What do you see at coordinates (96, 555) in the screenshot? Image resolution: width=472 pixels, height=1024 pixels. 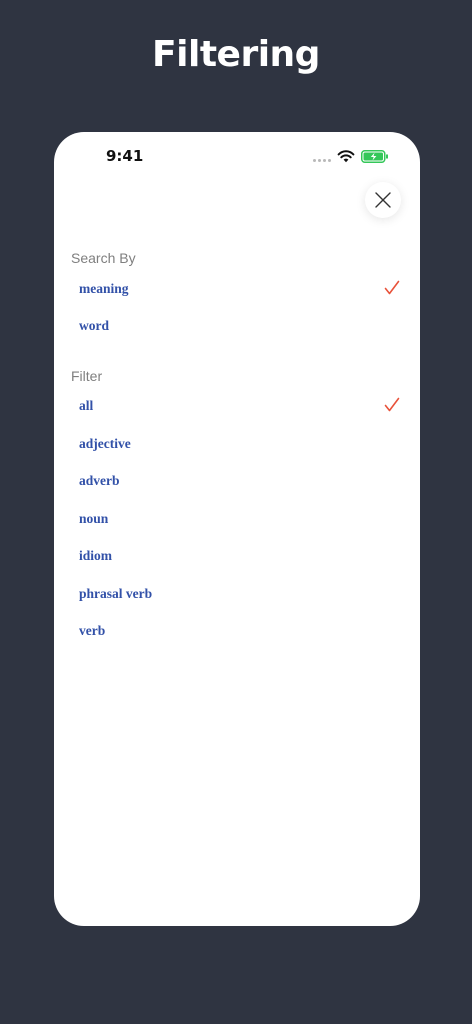 I see `option-label: idiom` at bounding box center [96, 555].